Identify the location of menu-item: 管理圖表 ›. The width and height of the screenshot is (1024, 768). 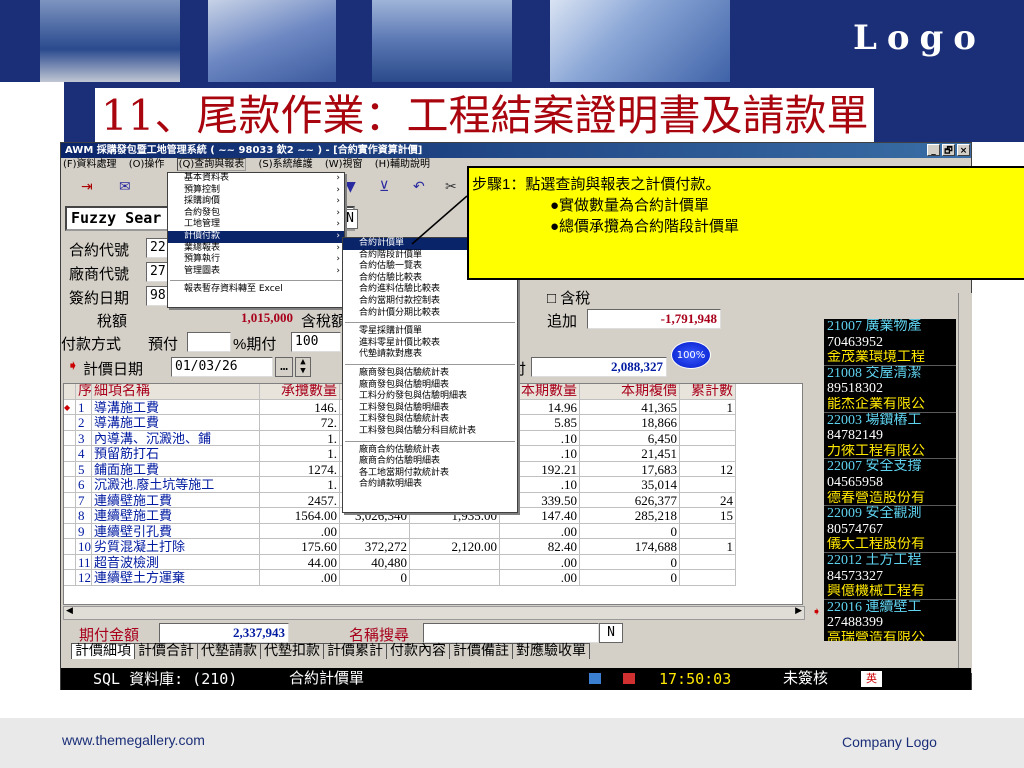
(256, 272).